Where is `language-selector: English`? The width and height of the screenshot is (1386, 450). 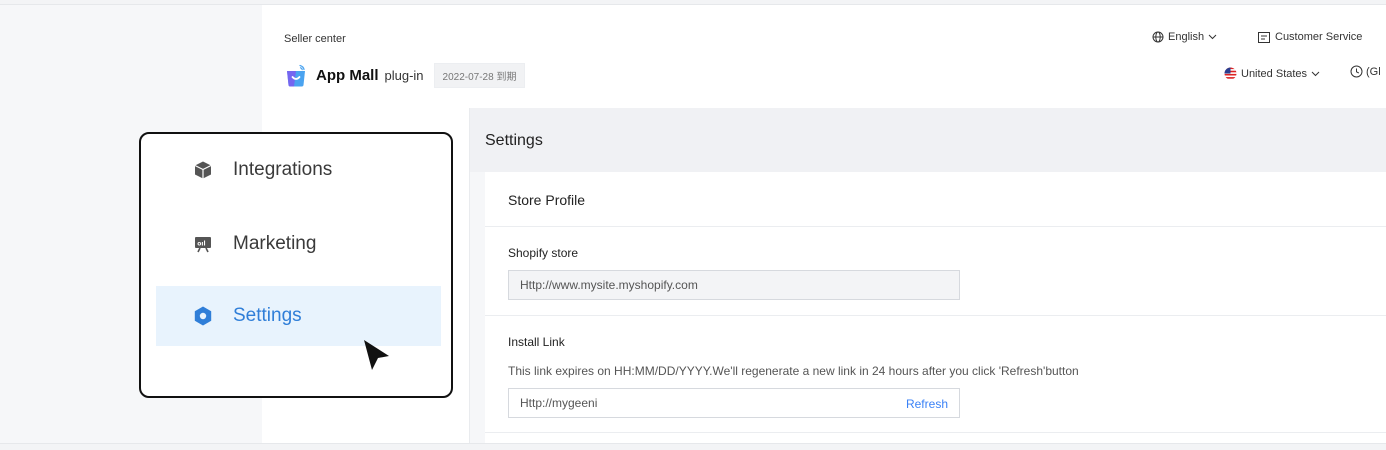
language-selector: English is located at coordinates (1184, 37).